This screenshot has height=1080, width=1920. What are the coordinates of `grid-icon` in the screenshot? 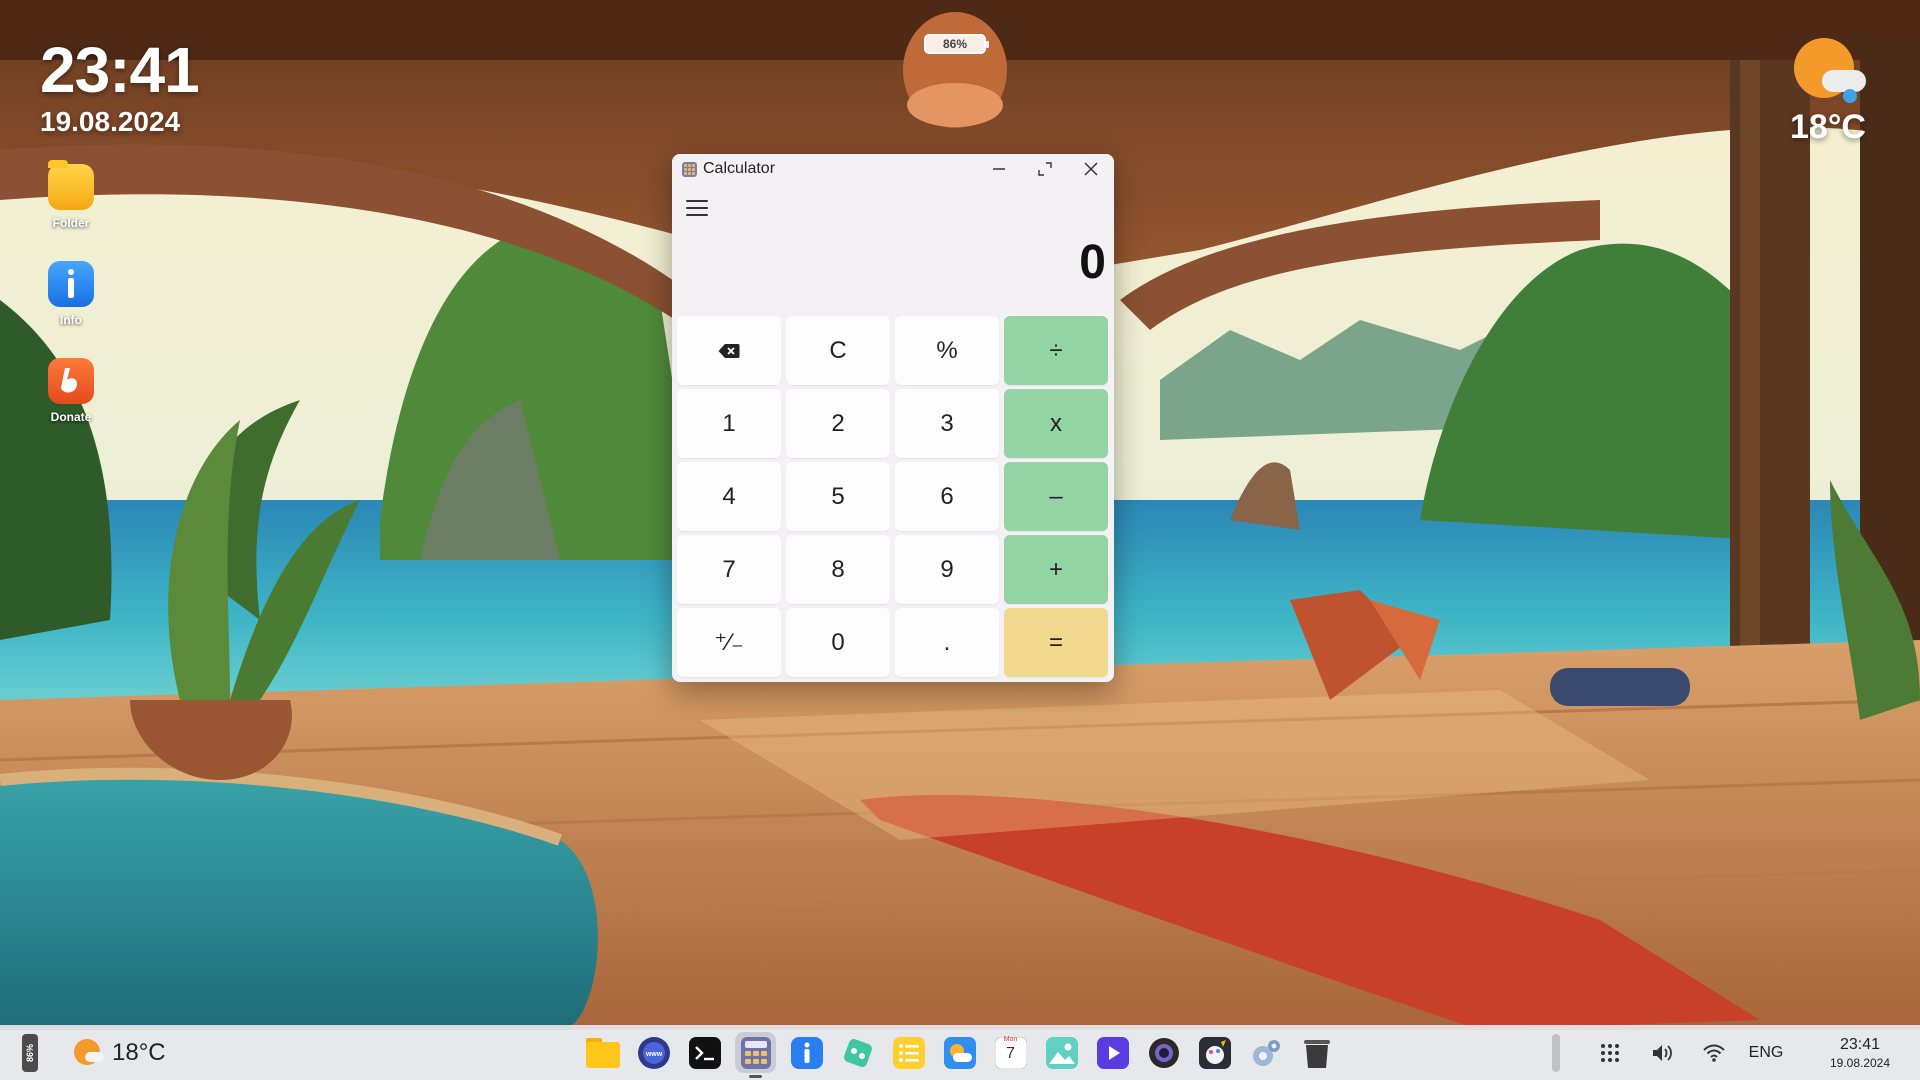 It's located at (1610, 1052).